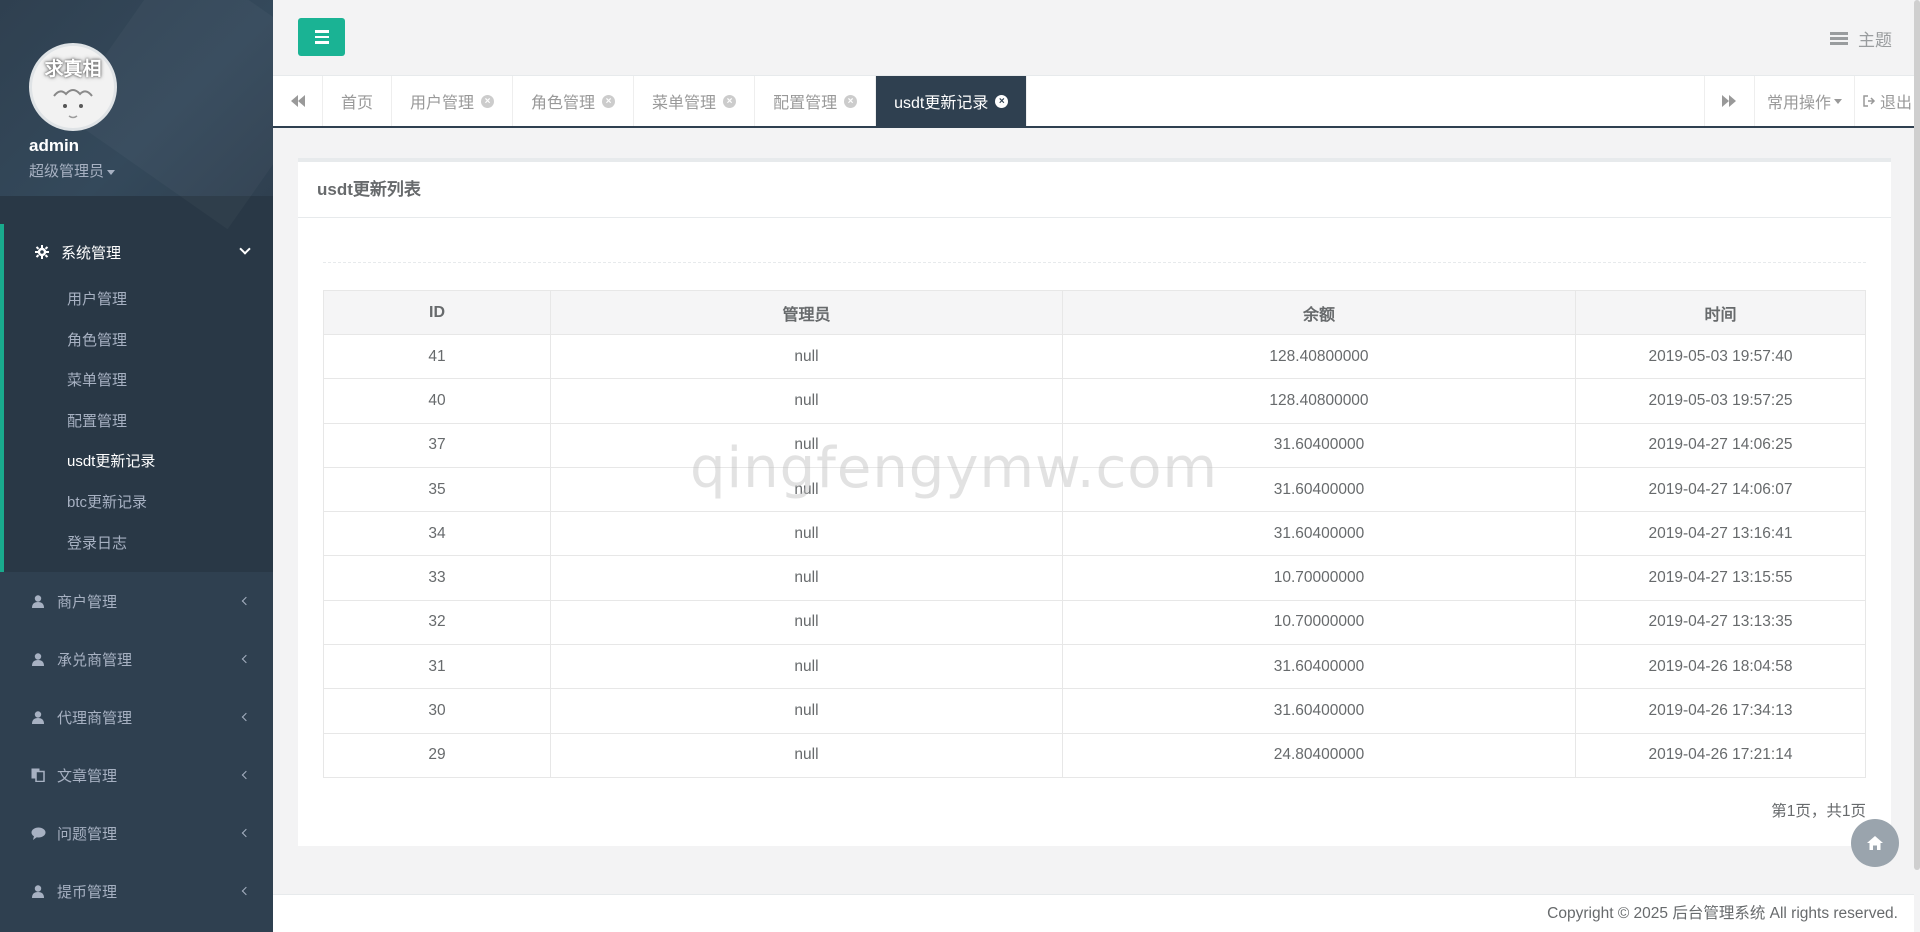 This screenshot has width=1920, height=932. Describe the element at coordinates (87, 834) in the screenshot. I see `nav-label: 问题管理` at that location.